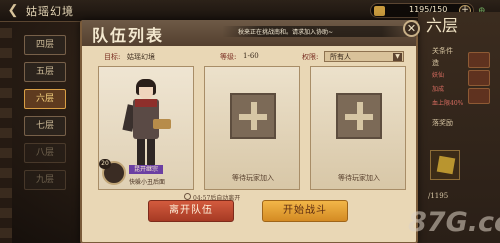  Describe the element at coordinates (112, 57) in the screenshot. I see `target-label: 目标:` at that location.